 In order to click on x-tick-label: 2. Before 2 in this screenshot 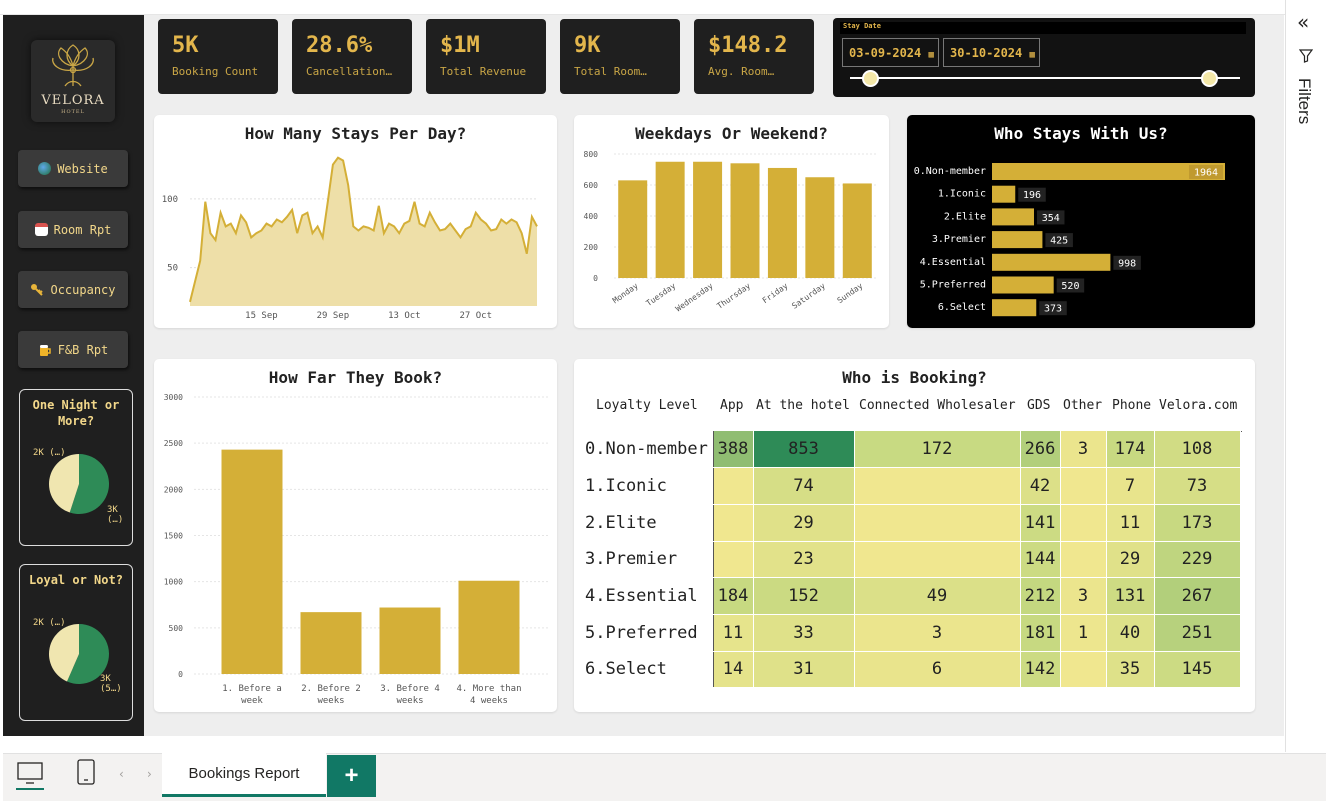, I will do `click(331, 689)`.